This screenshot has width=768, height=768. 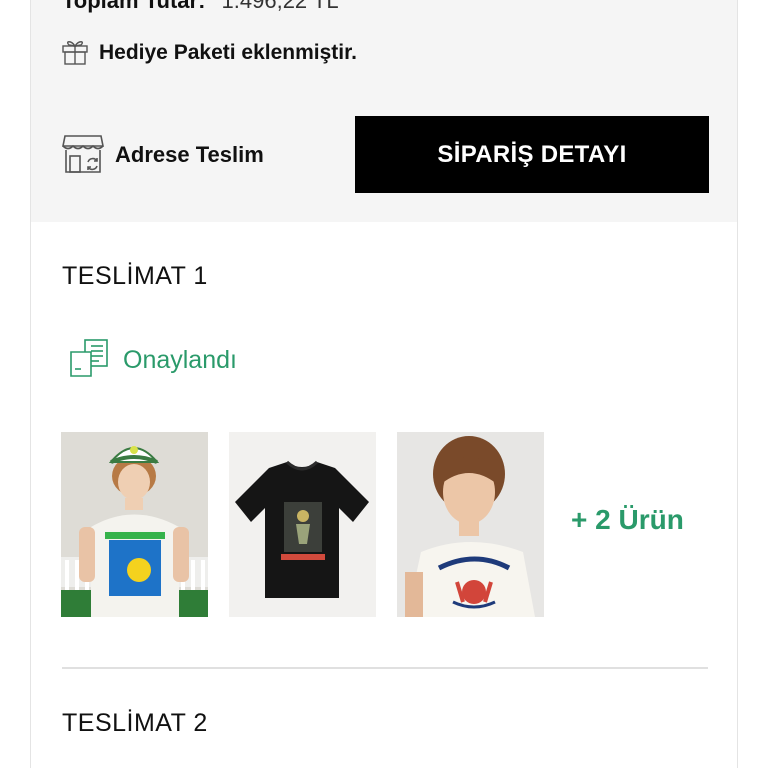 I want to click on store-delivery-icon, so click(x=83, y=155).